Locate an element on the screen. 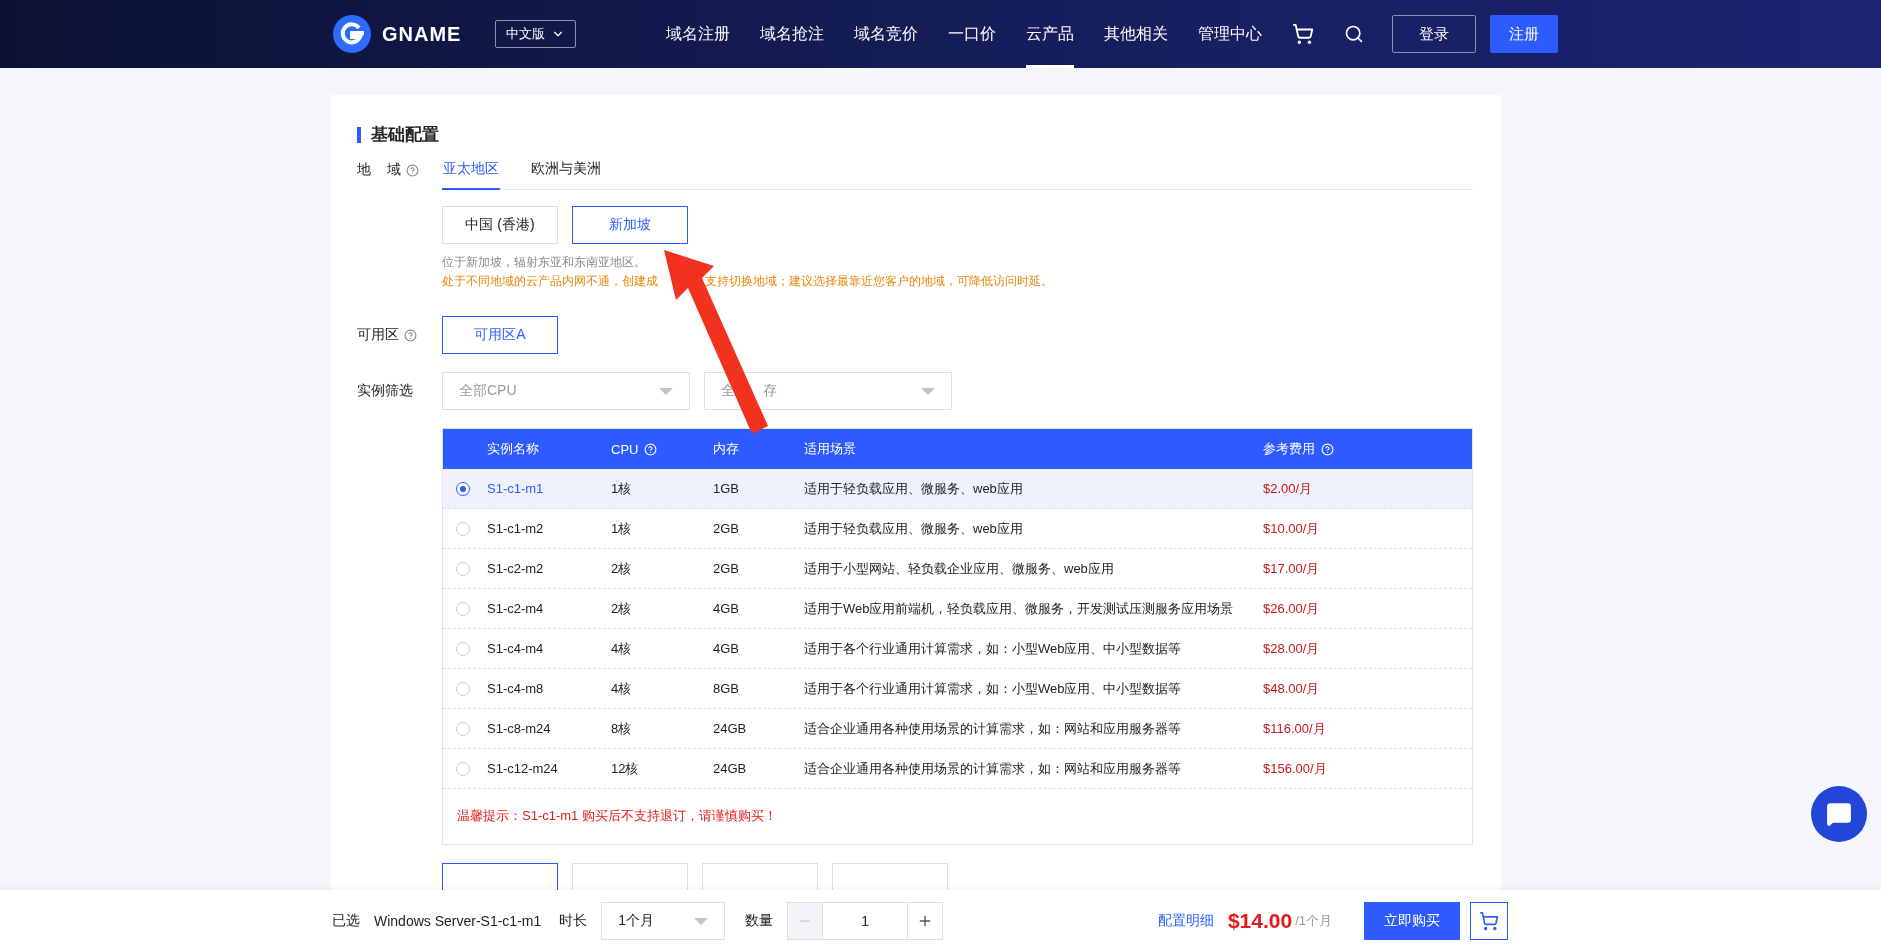 Image resolution: width=1881 pixels, height=952 pixels. register-button: 注册 is located at coordinates (1524, 34).